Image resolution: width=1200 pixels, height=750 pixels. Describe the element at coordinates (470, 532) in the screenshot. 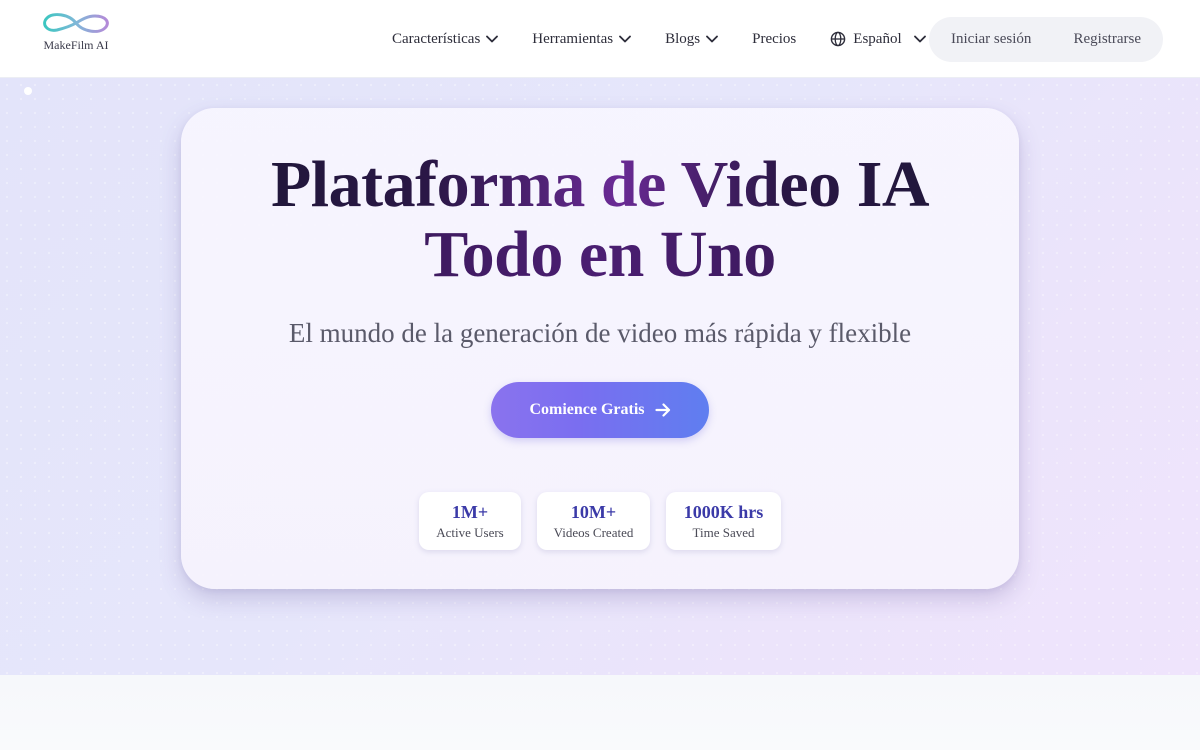

I see `stat-label: Active Users` at that location.